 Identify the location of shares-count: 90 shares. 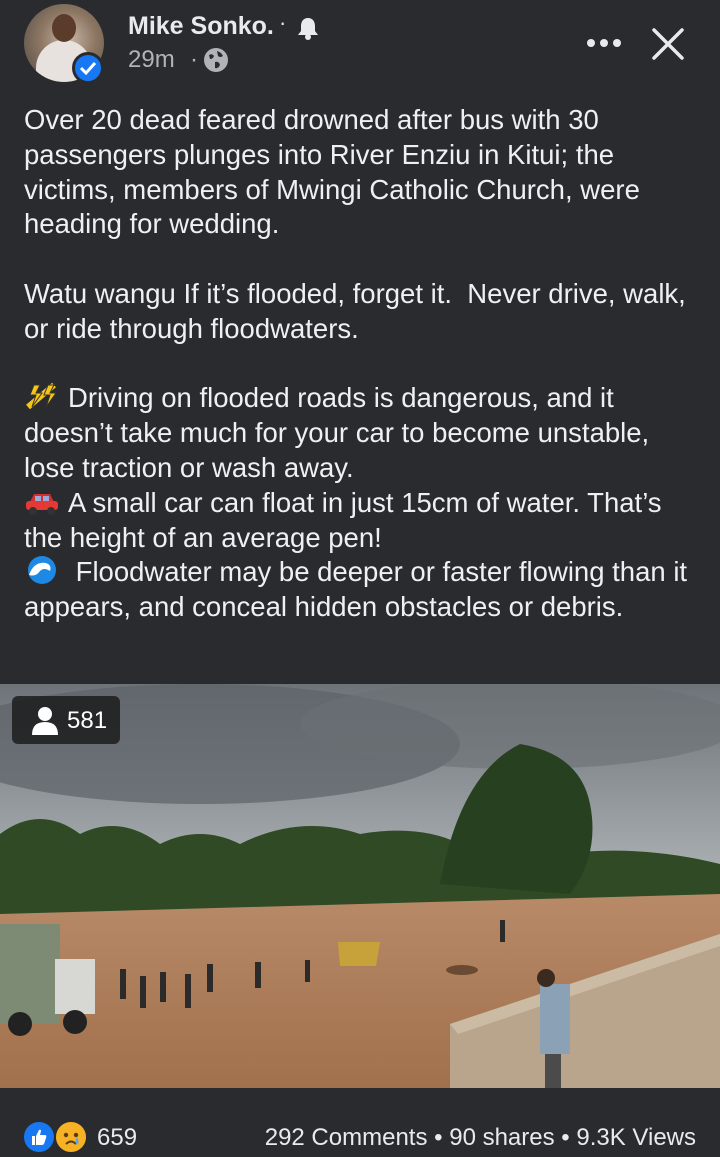
(501, 1137).